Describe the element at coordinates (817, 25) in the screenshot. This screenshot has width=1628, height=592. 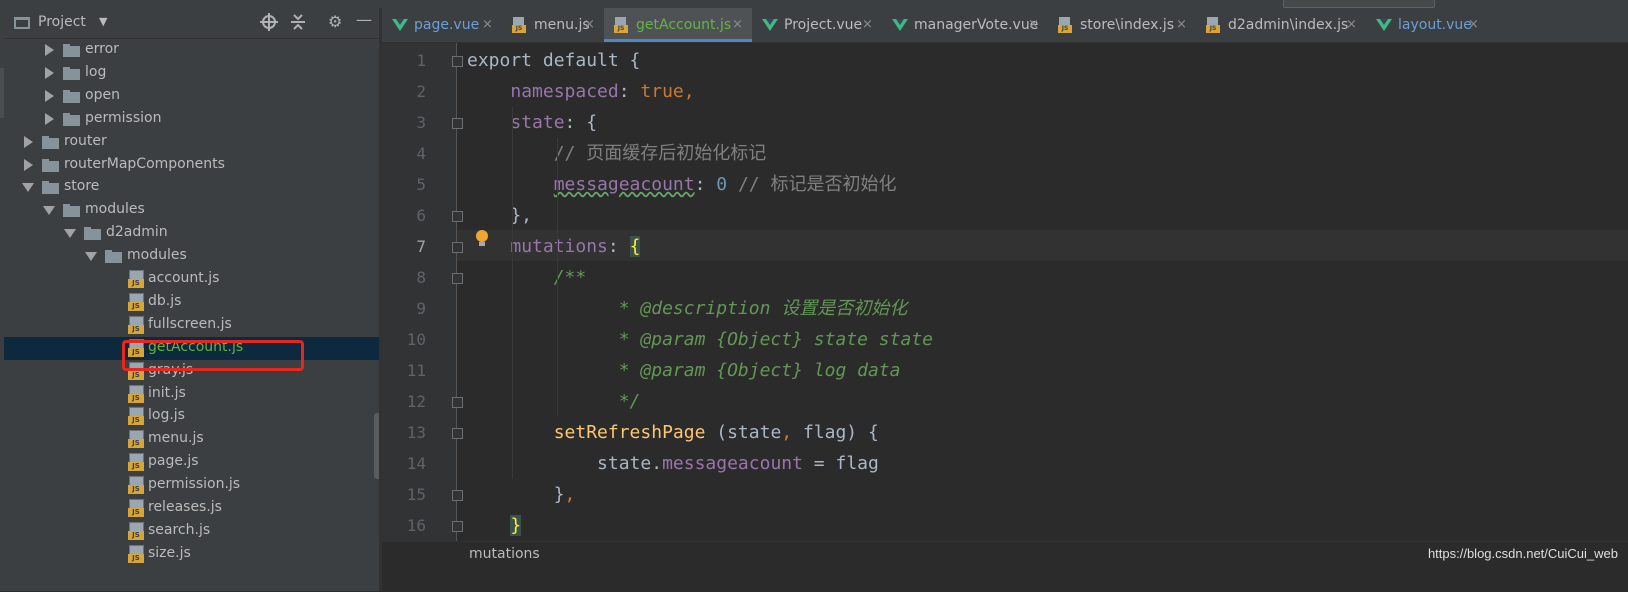
I see `tab-project-vue: Project.vue ×` at that location.